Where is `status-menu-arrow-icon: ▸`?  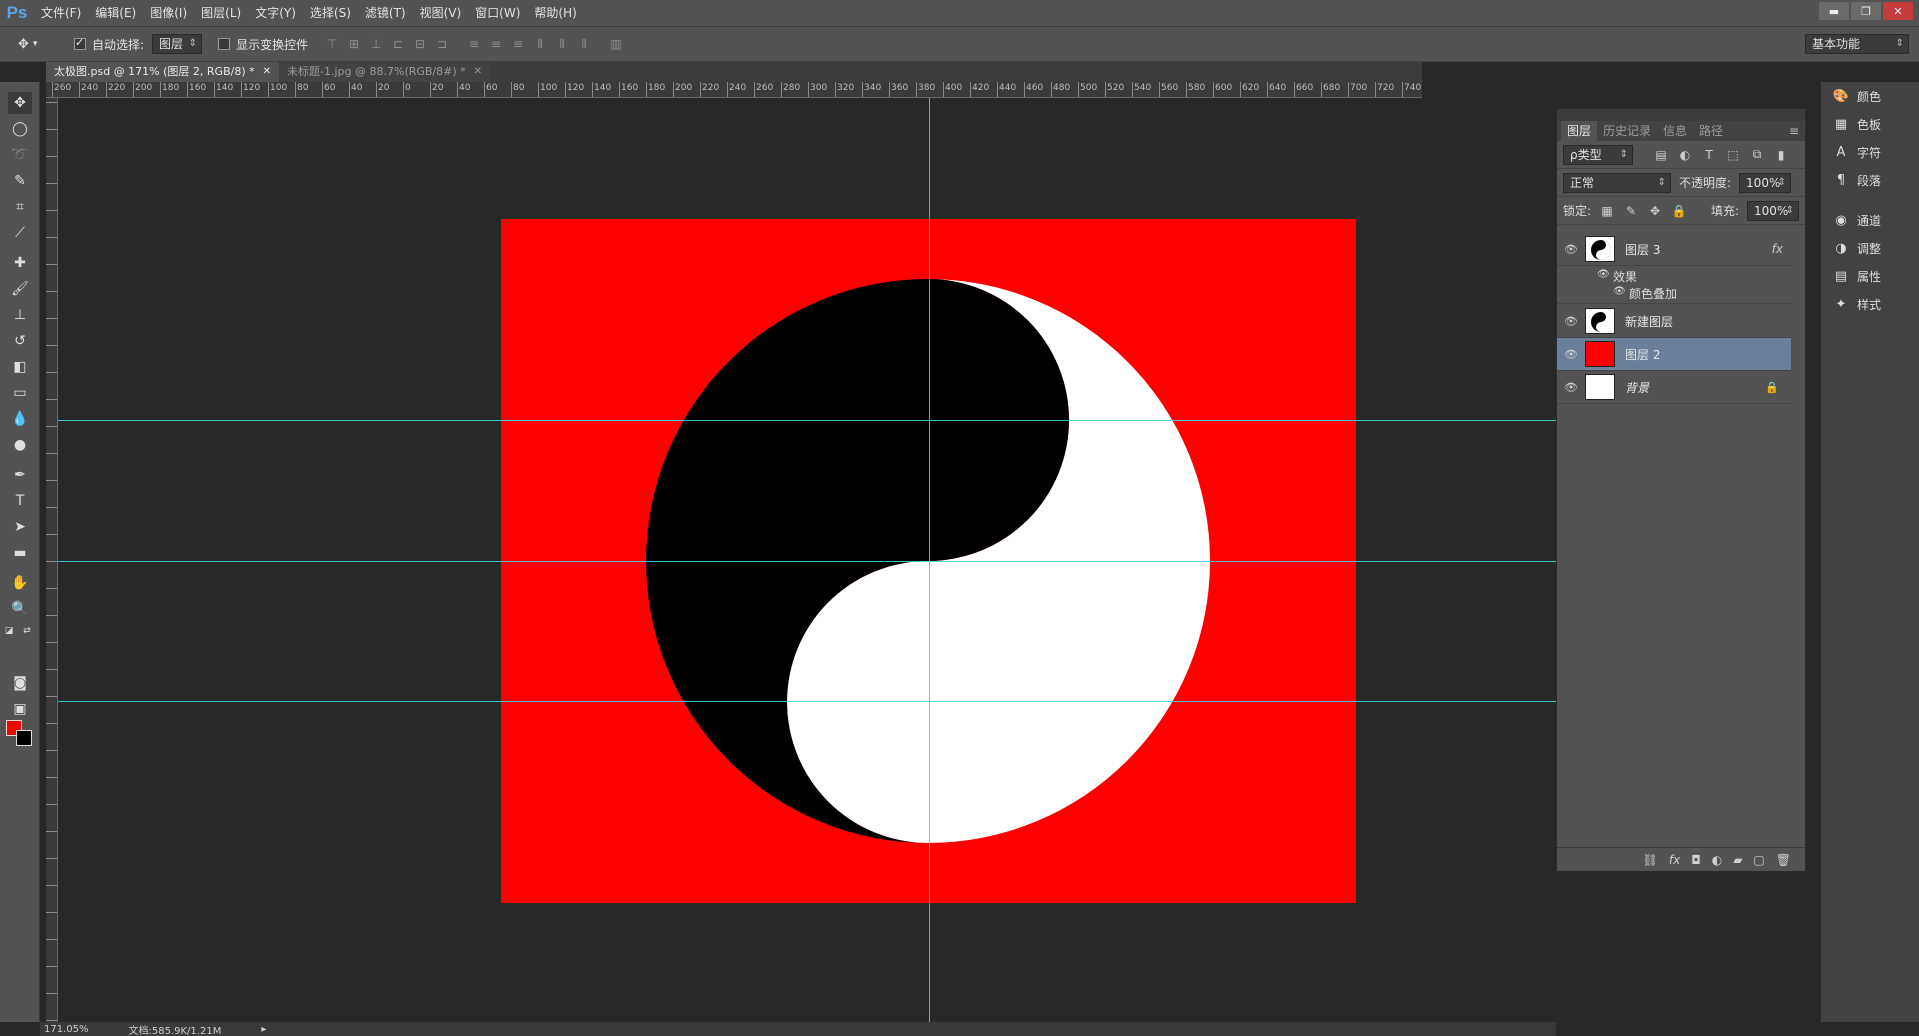 status-menu-arrow-icon: ▸ is located at coordinates (263, 1029).